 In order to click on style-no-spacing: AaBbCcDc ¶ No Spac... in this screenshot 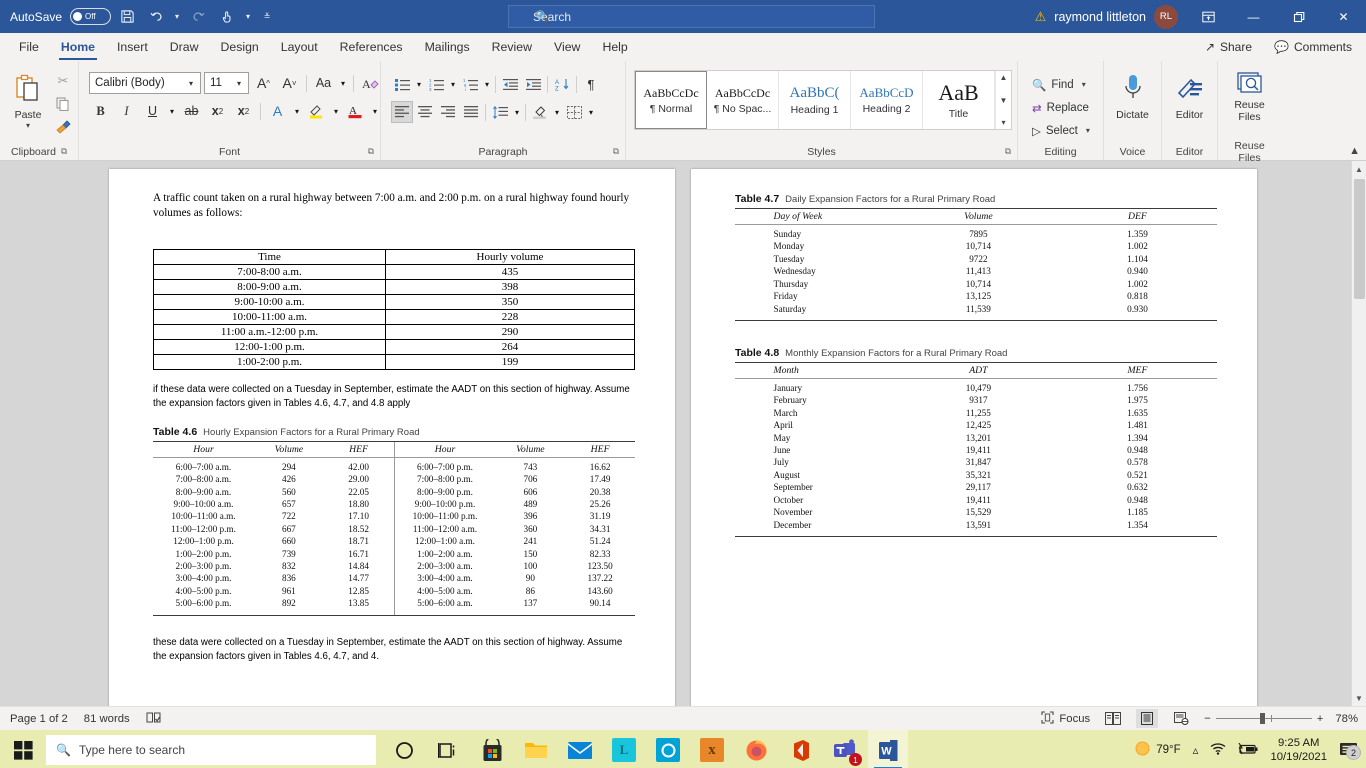, I will do `click(743, 100)`.